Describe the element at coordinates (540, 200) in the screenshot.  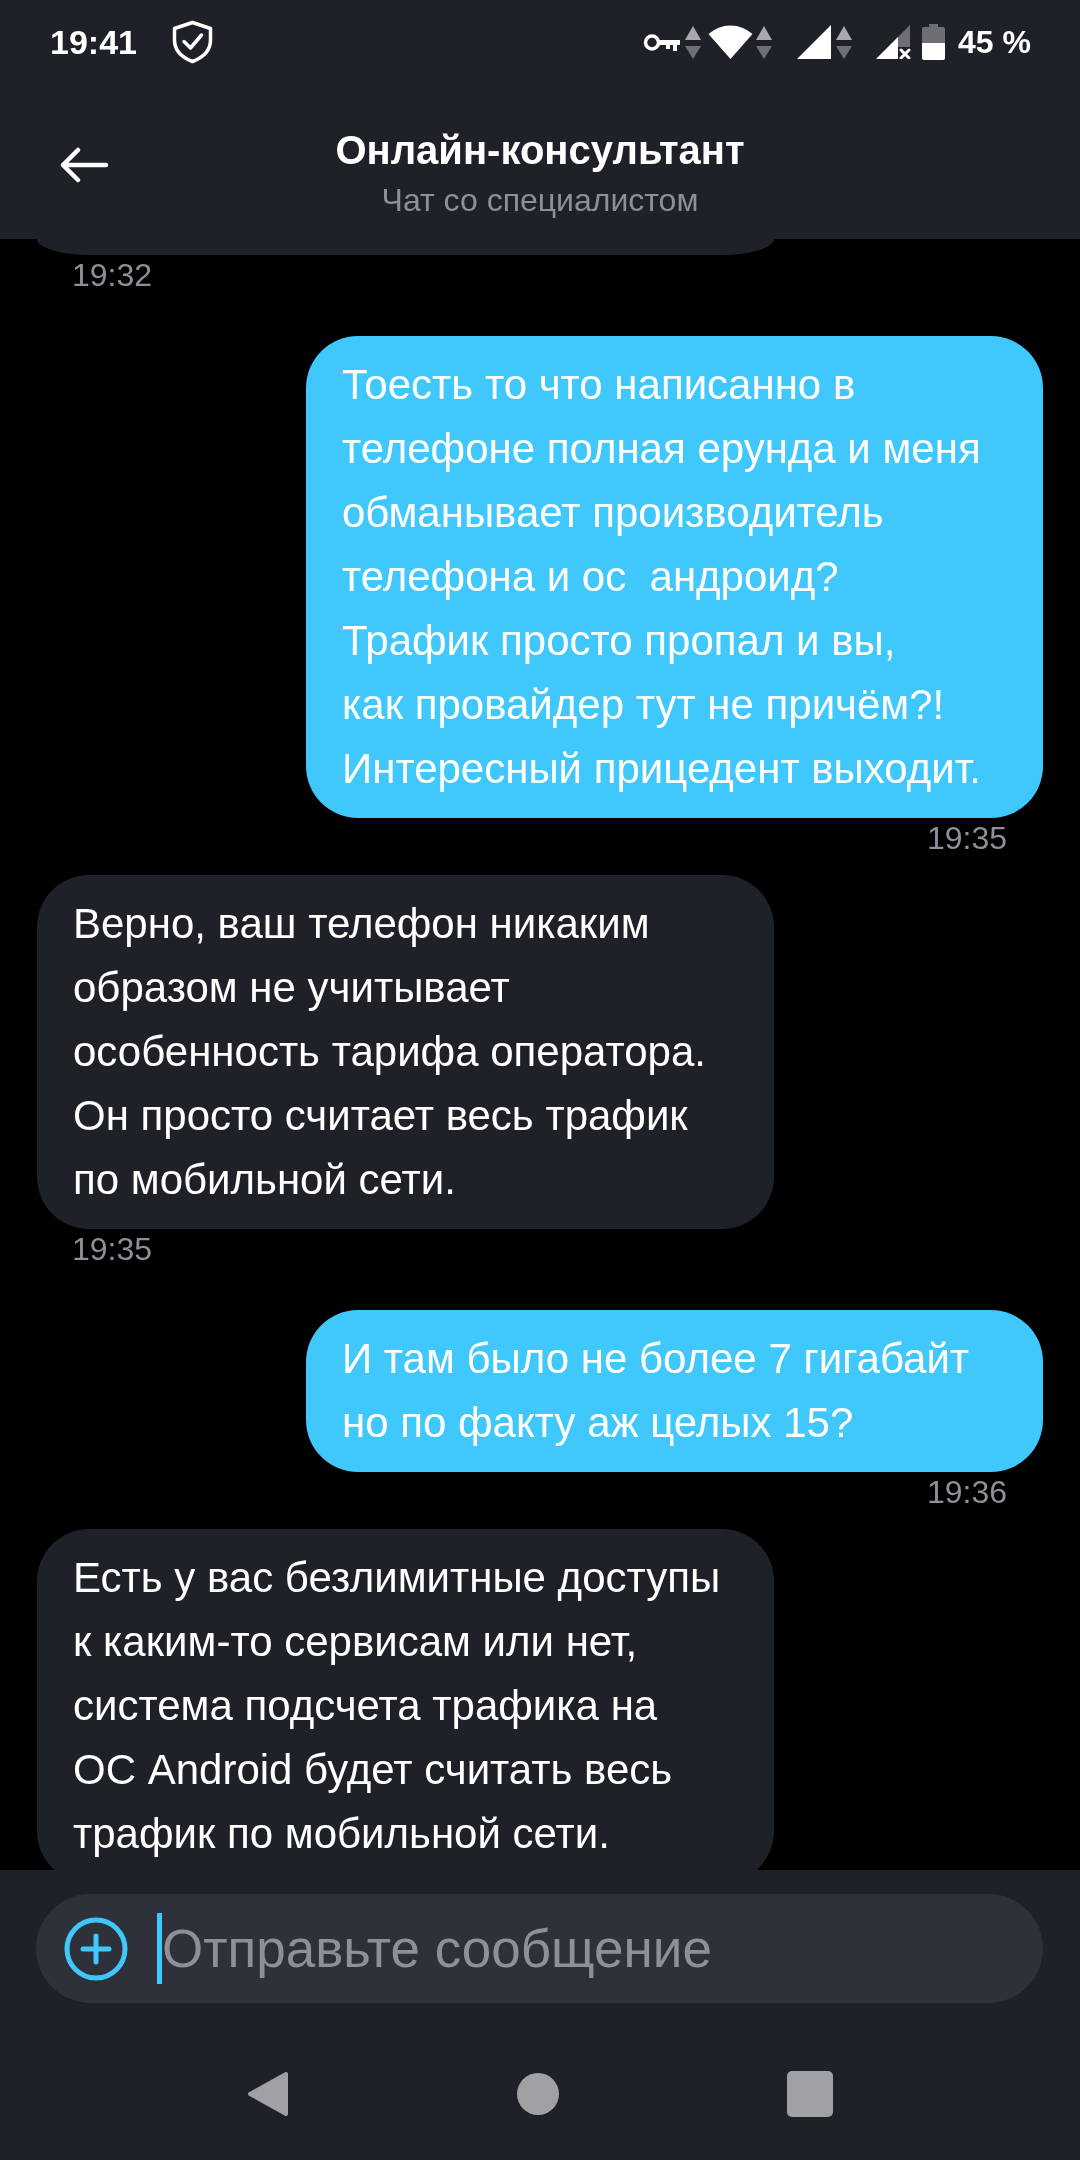
I see `chat-subtitle: Чат со специалистом` at that location.